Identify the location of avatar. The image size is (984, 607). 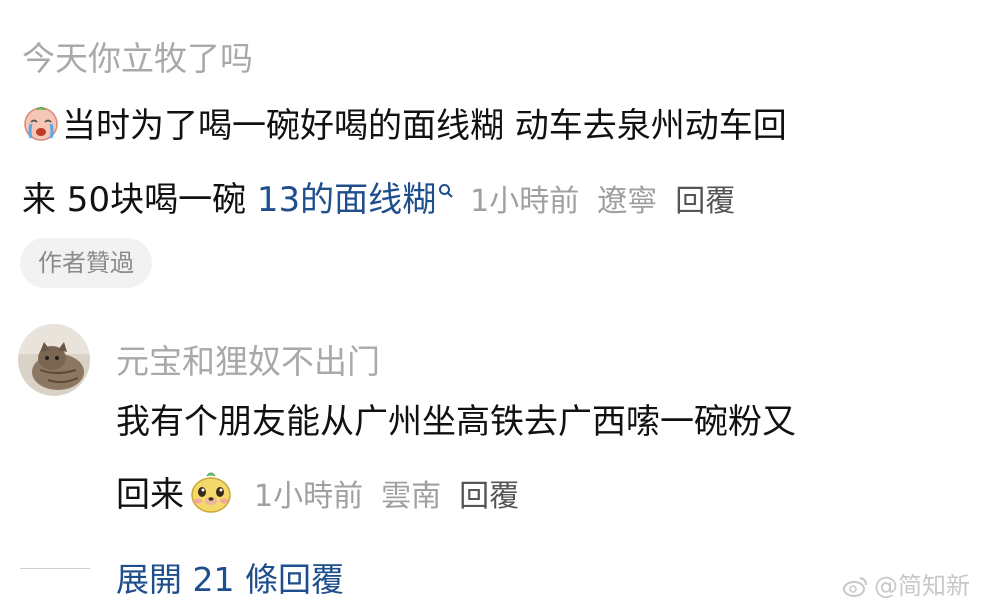
(54, 360).